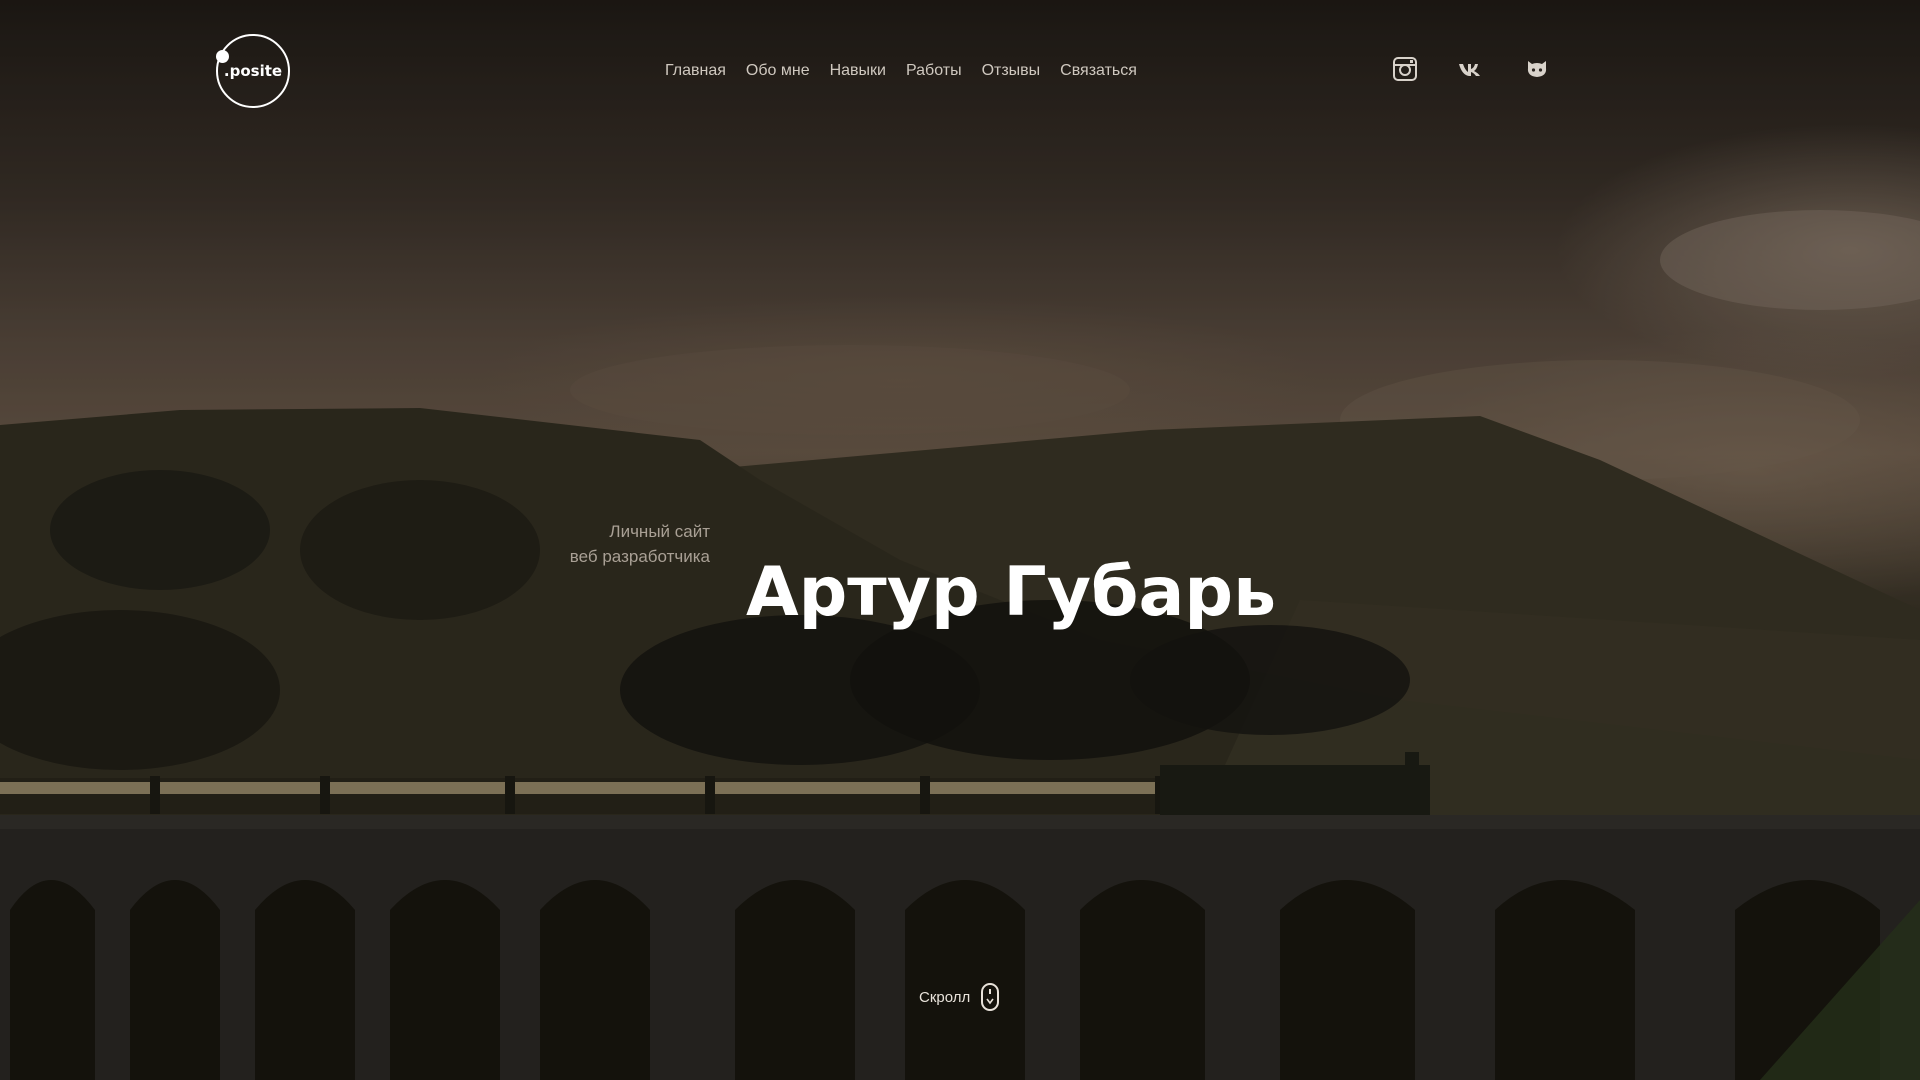 The width and height of the screenshot is (1920, 1080). I want to click on nav-item-works: Работы, so click(934, 71).